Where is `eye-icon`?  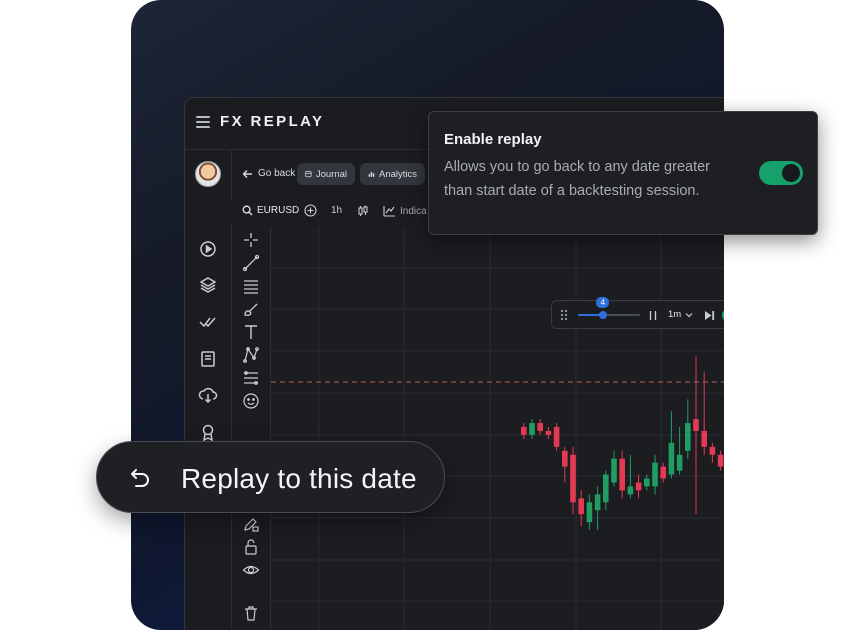 eye-icon is located at coordinates (251, 570).